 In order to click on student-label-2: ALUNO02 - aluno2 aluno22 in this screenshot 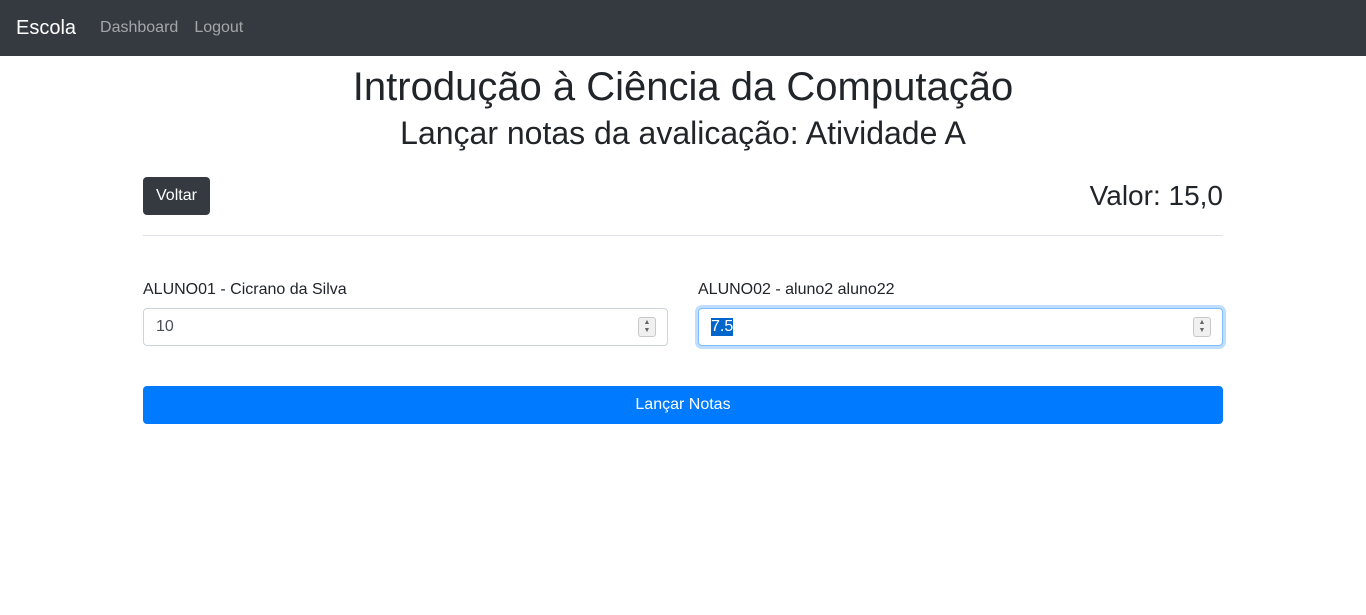, I will do `click(796, 289)`.